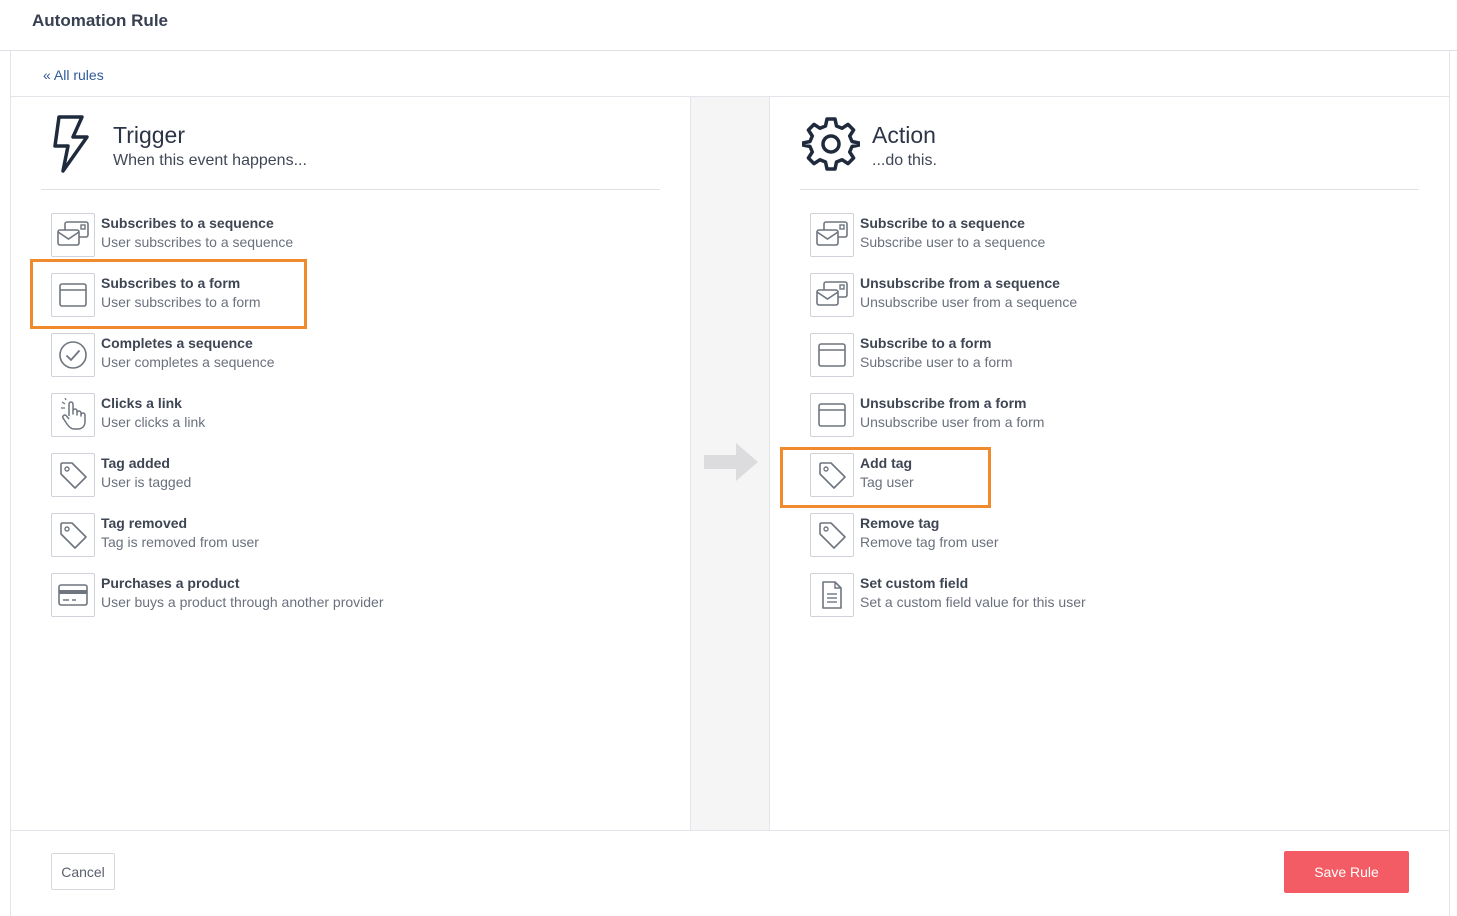 The image size is (1457, 916). What do you see at coordinates (135, 463) in the screenshot?
I see `option-title: Tag added` at bounding box center [135, 463].